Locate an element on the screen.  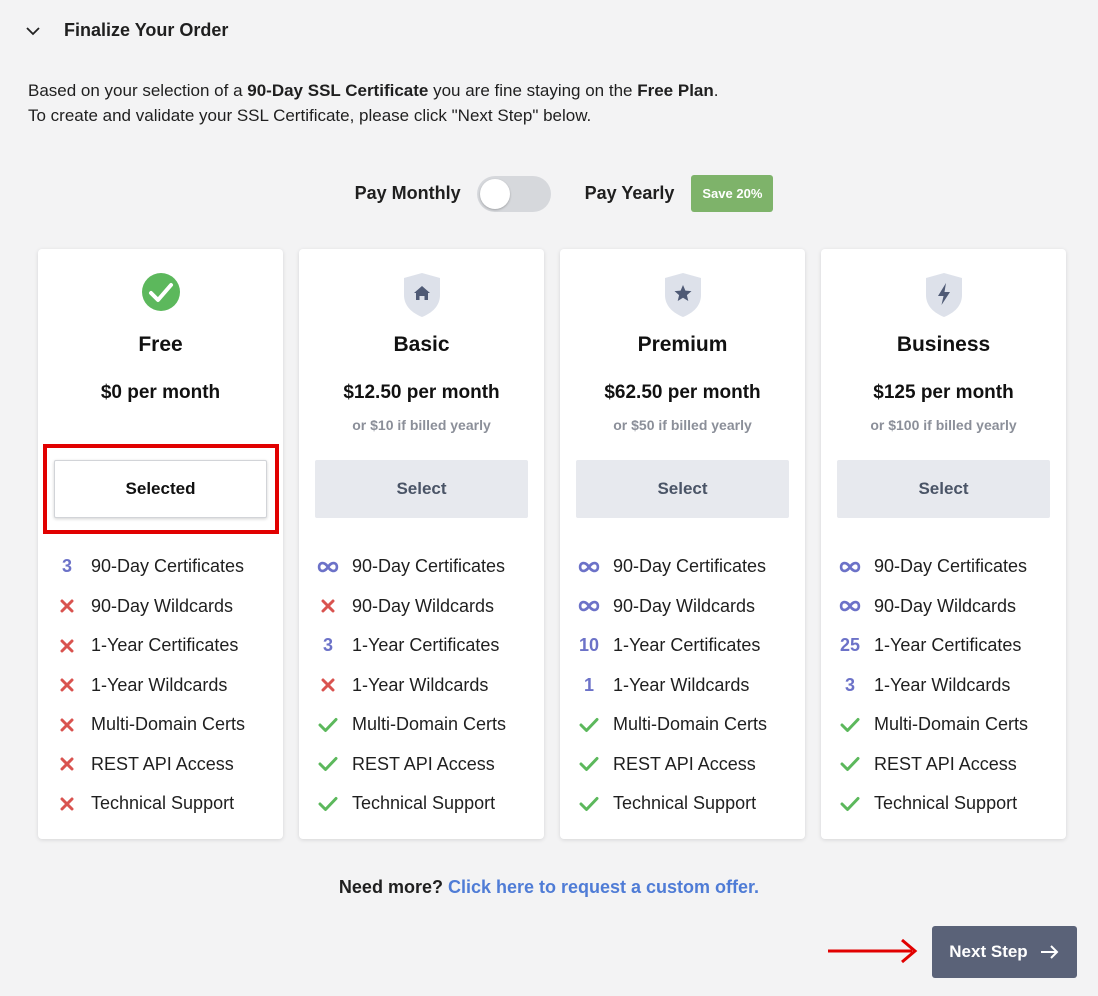
plan-yearly-note: or $100 if billed yearly is located at coordinates (943, 425).